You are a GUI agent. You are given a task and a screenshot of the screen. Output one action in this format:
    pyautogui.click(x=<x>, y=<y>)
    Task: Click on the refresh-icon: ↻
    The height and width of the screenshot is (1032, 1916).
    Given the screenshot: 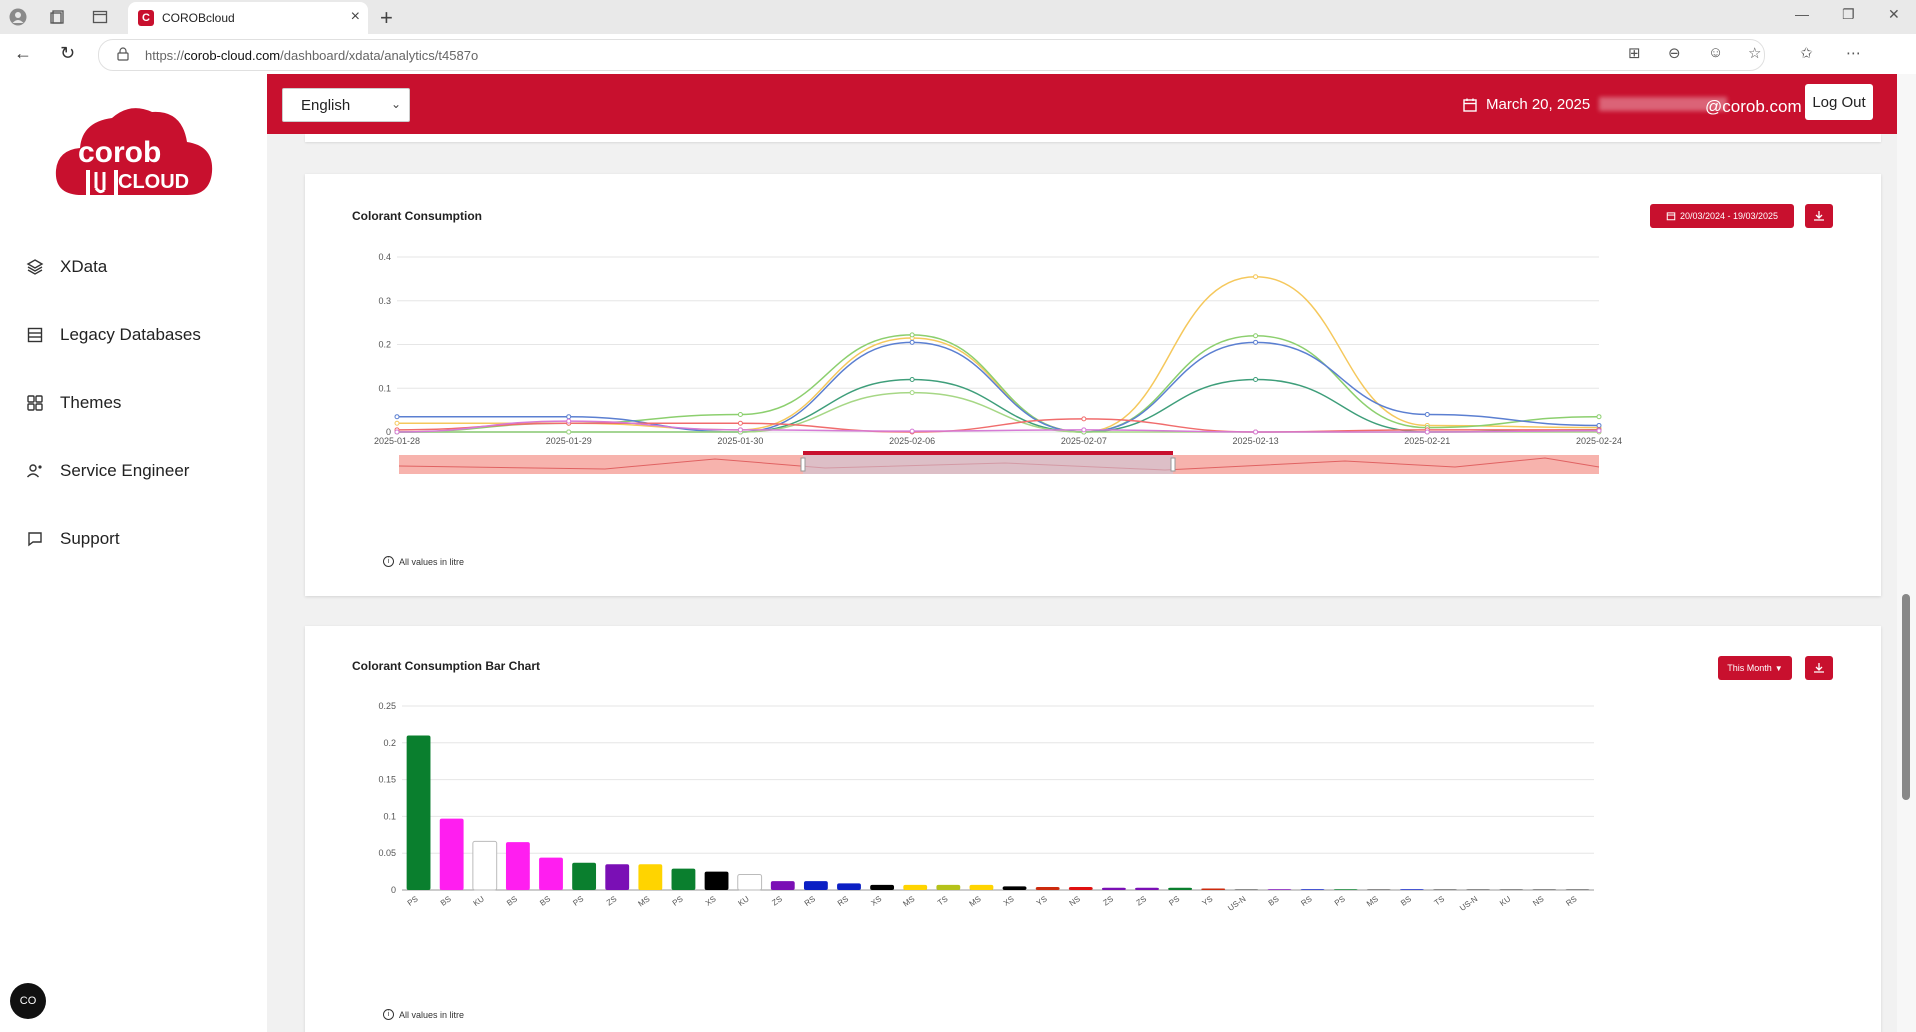 What is the action you would take?
    pyautogui.click(x=67, y=53)
    